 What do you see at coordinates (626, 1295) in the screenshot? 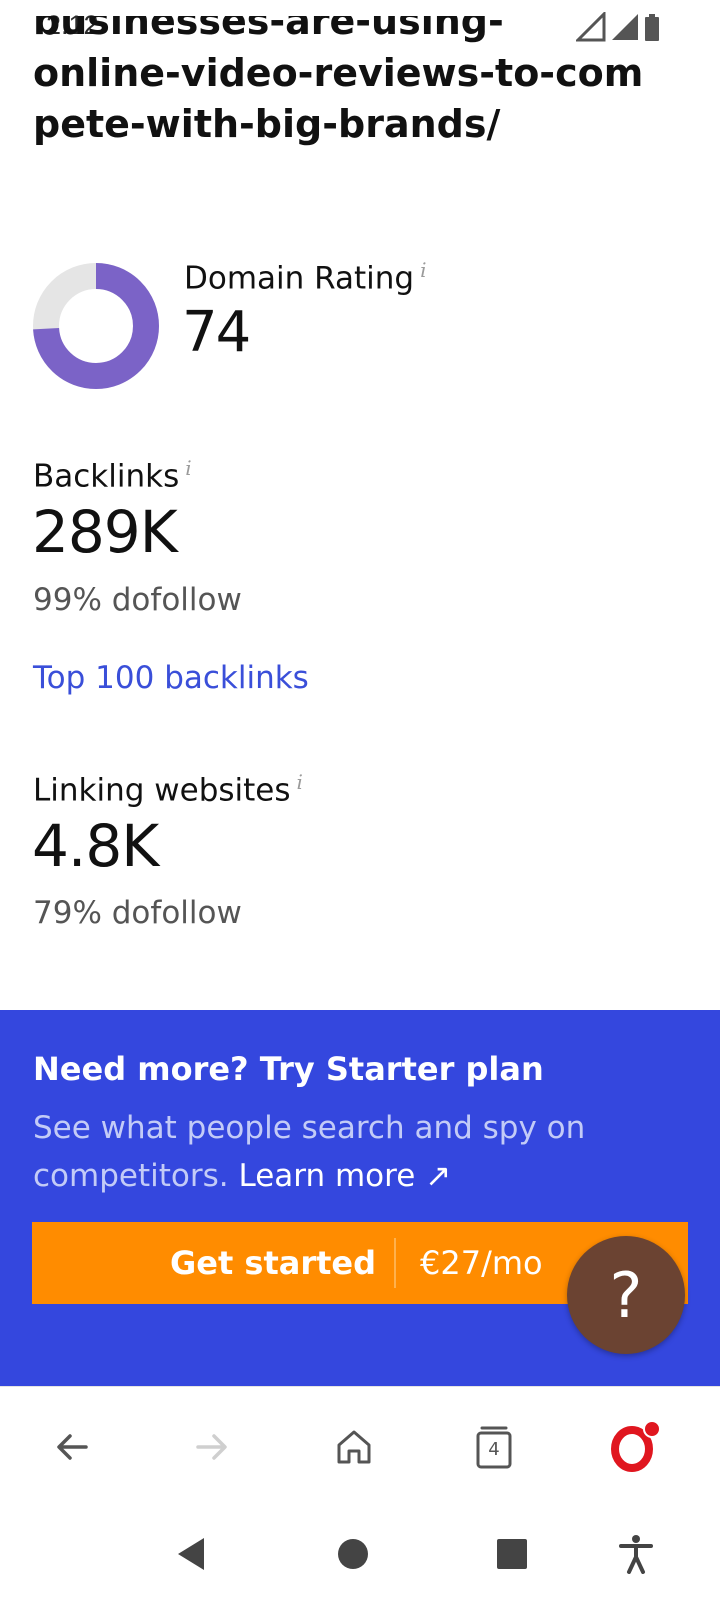
I see `help-button: ?` at bounding box center [626, 1295].